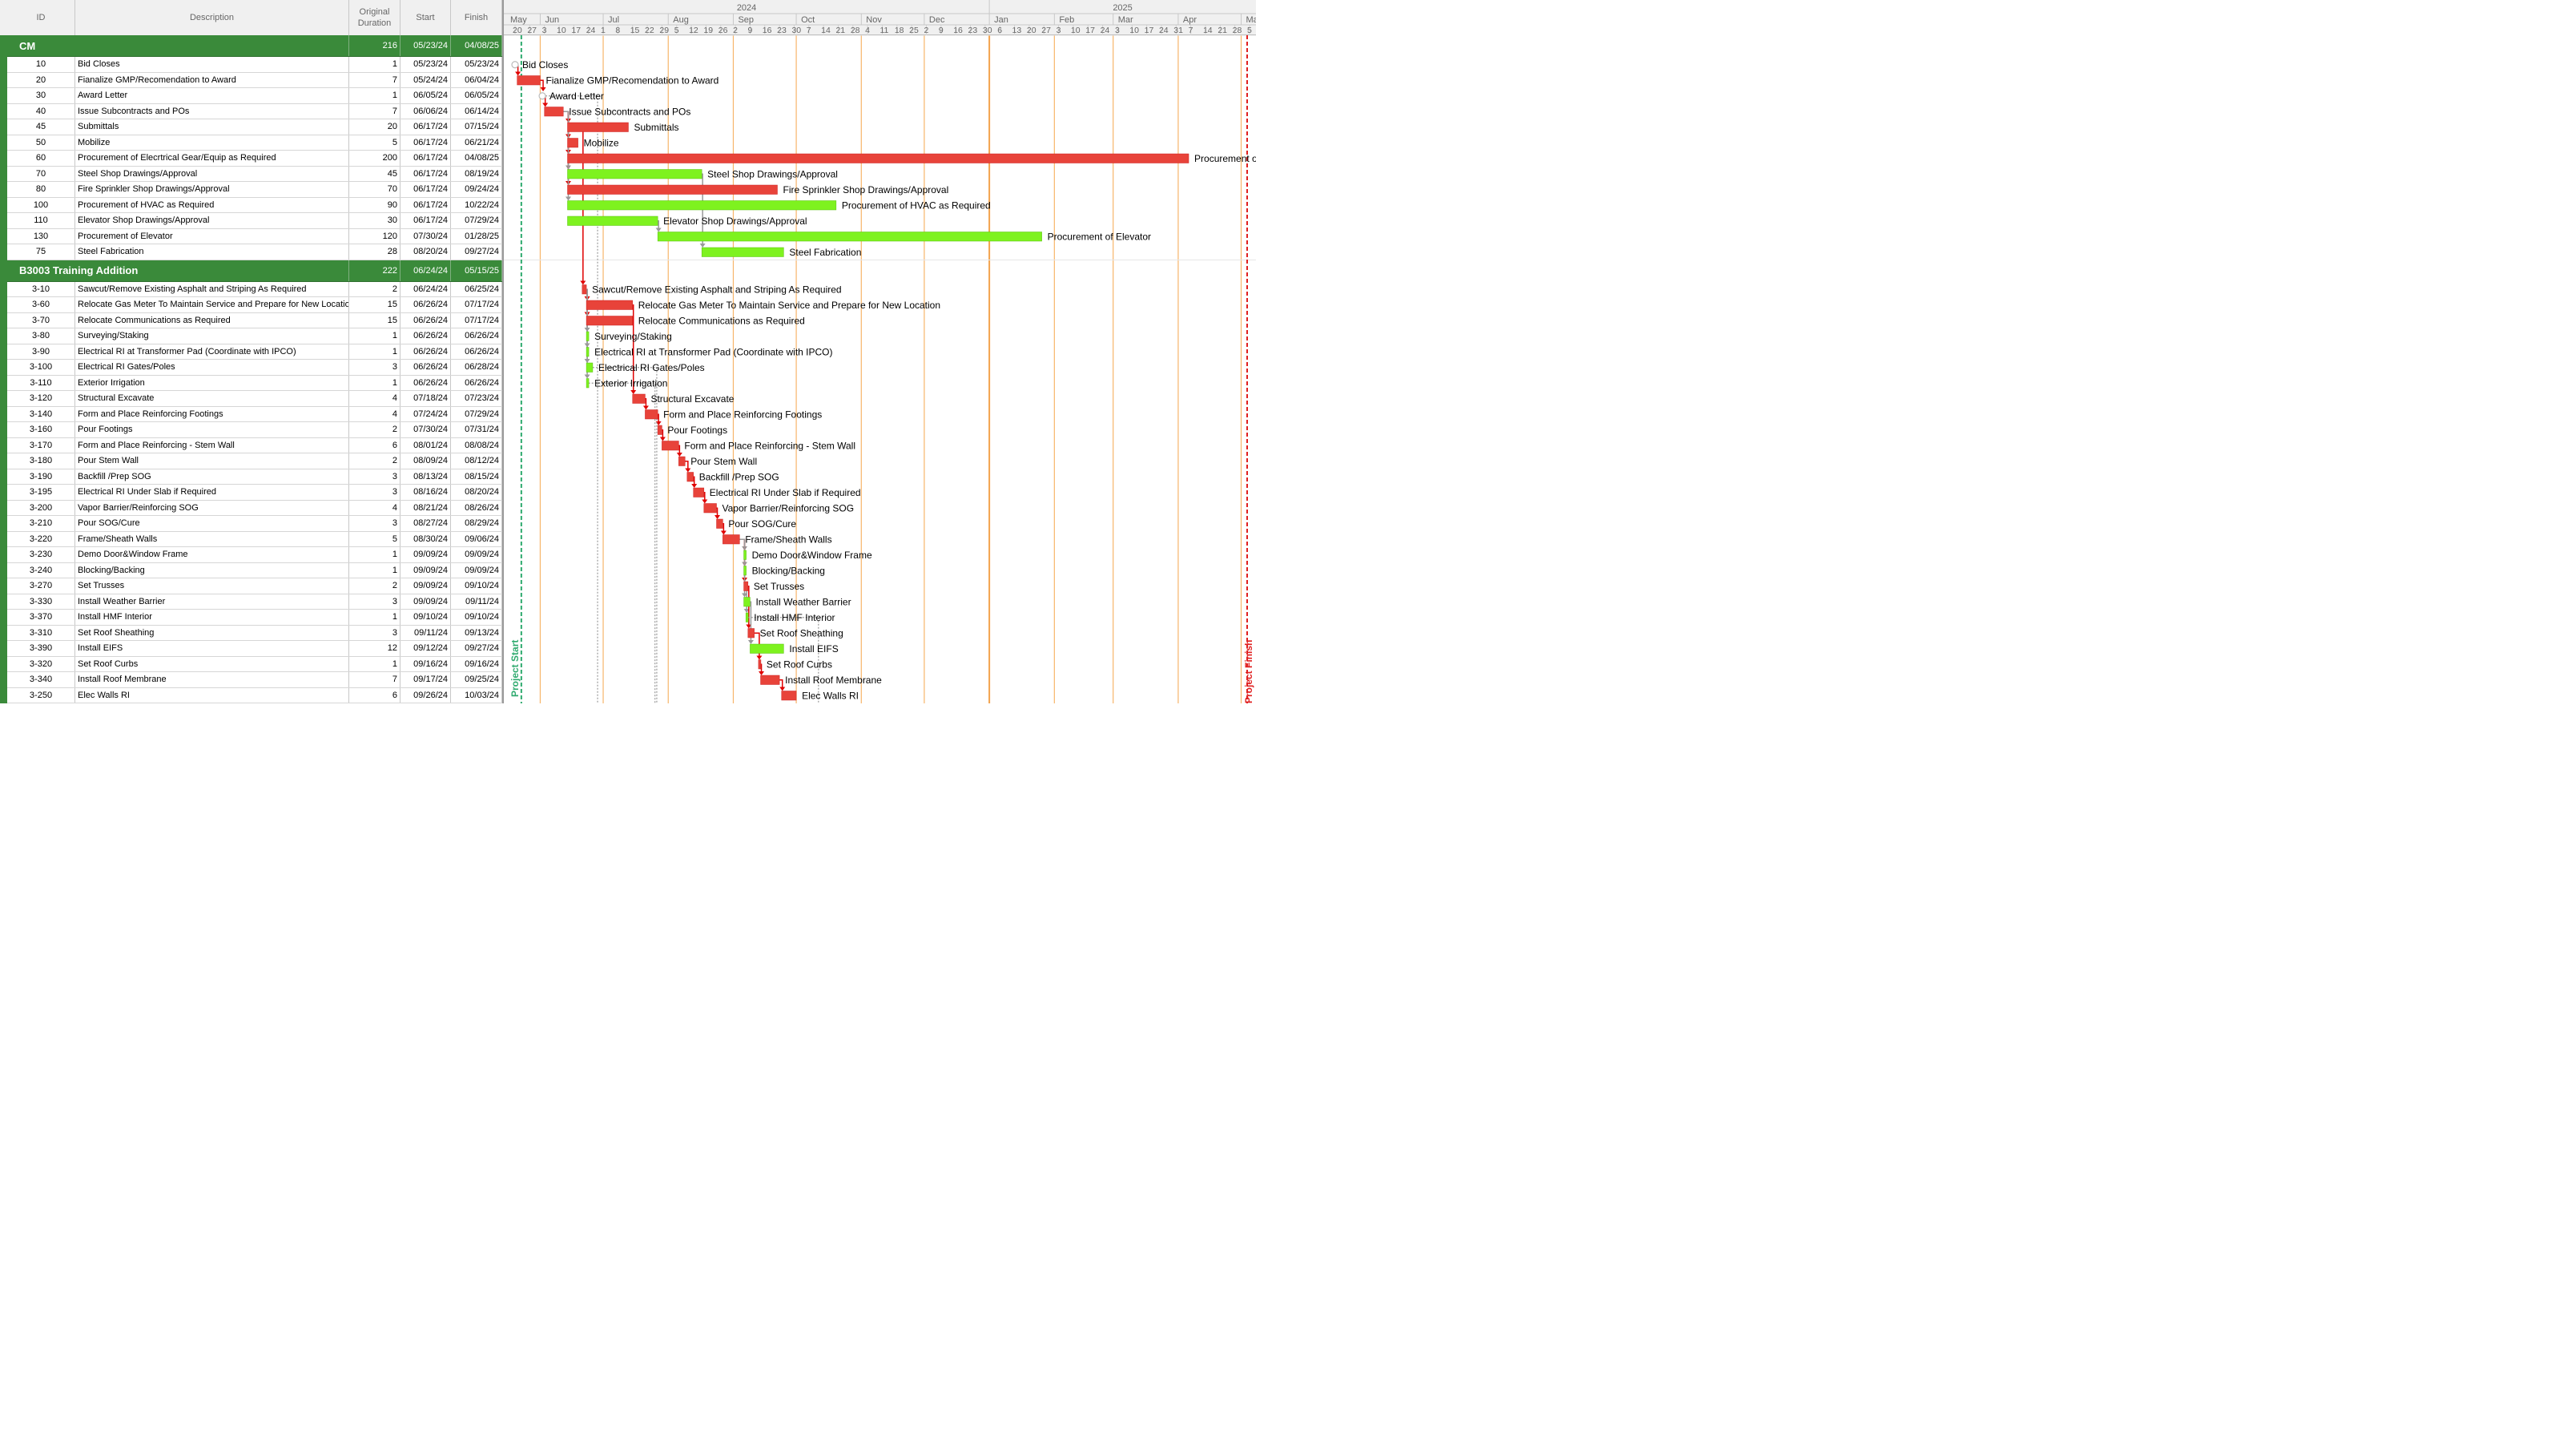 This screenshot has height=1442, width=2576. Describe the element at coordinates (251, 64) in the screenshot. I see `task-row: 10 Bid Closes 1 05/23/24 05/23/24` at that location.